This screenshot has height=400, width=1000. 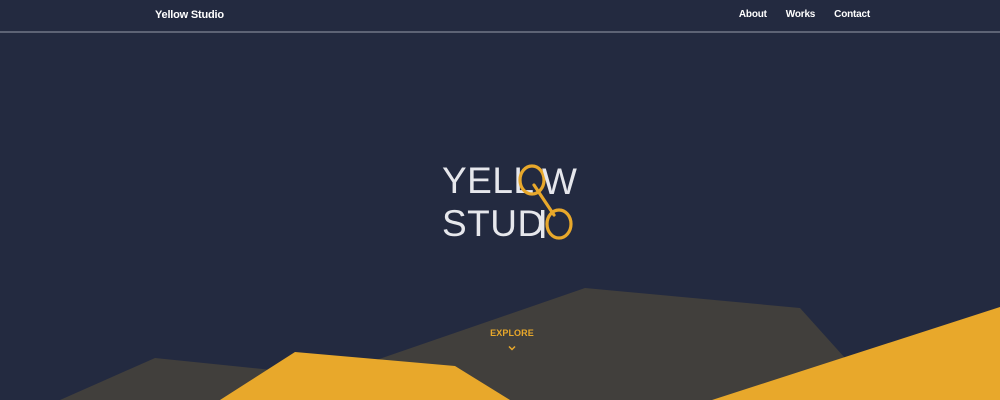 I want to click on svg-text: W, so click(x=559, y=181).